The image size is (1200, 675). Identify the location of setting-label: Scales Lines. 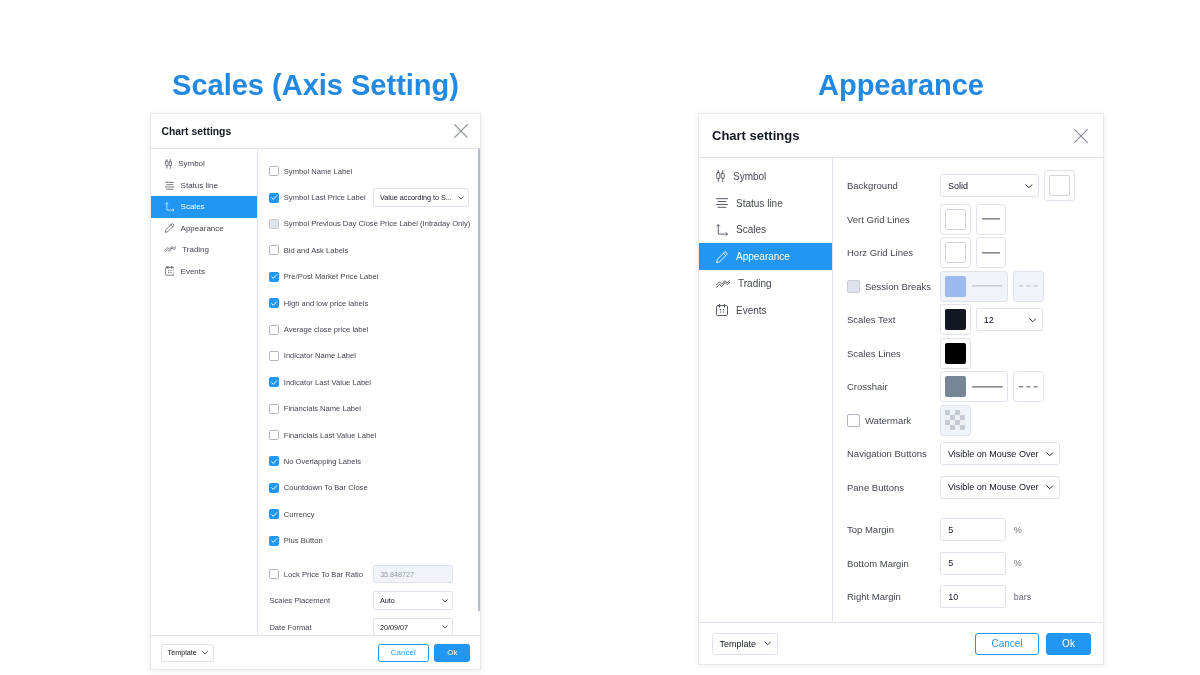
(874, 353).